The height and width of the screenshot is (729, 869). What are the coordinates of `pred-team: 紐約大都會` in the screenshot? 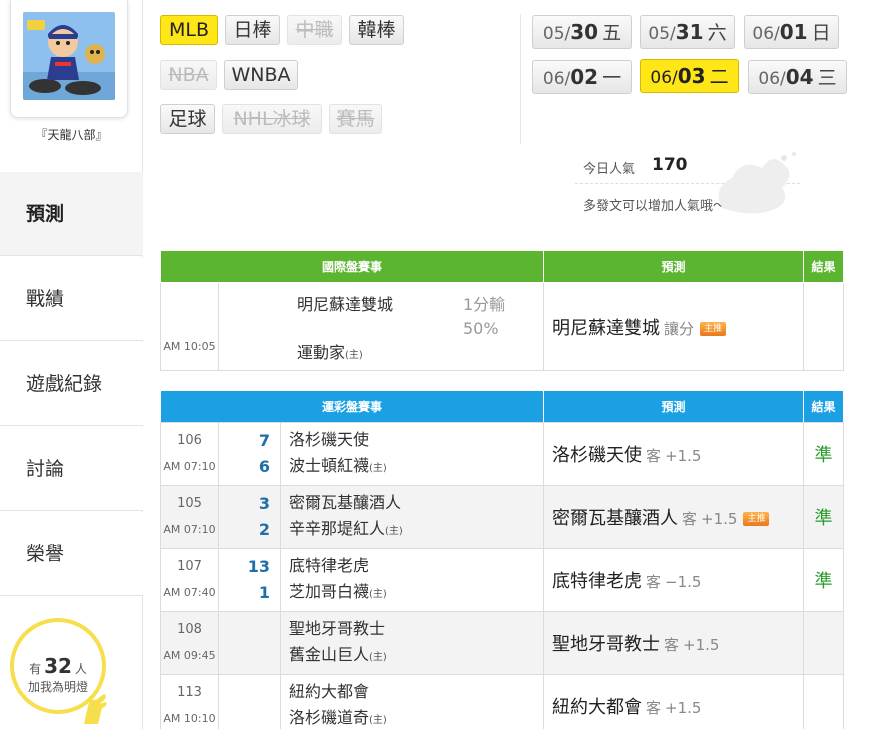 It's located at (597, 707).